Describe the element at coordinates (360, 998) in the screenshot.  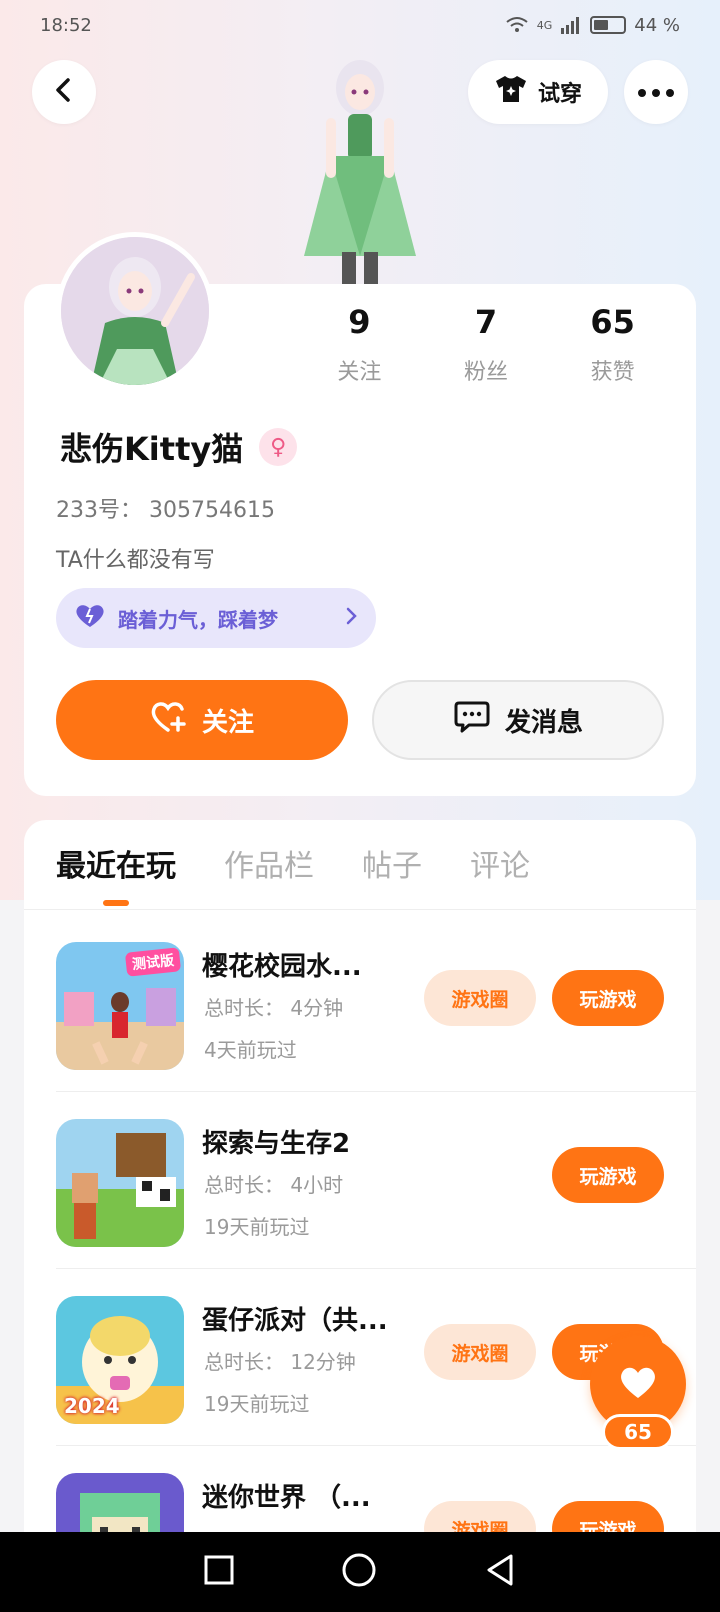
I see `game-row: 测试版 樱花校园水... 总时长： 4分钟 4天前玩过 游戏圈 玩游戏` at that location.